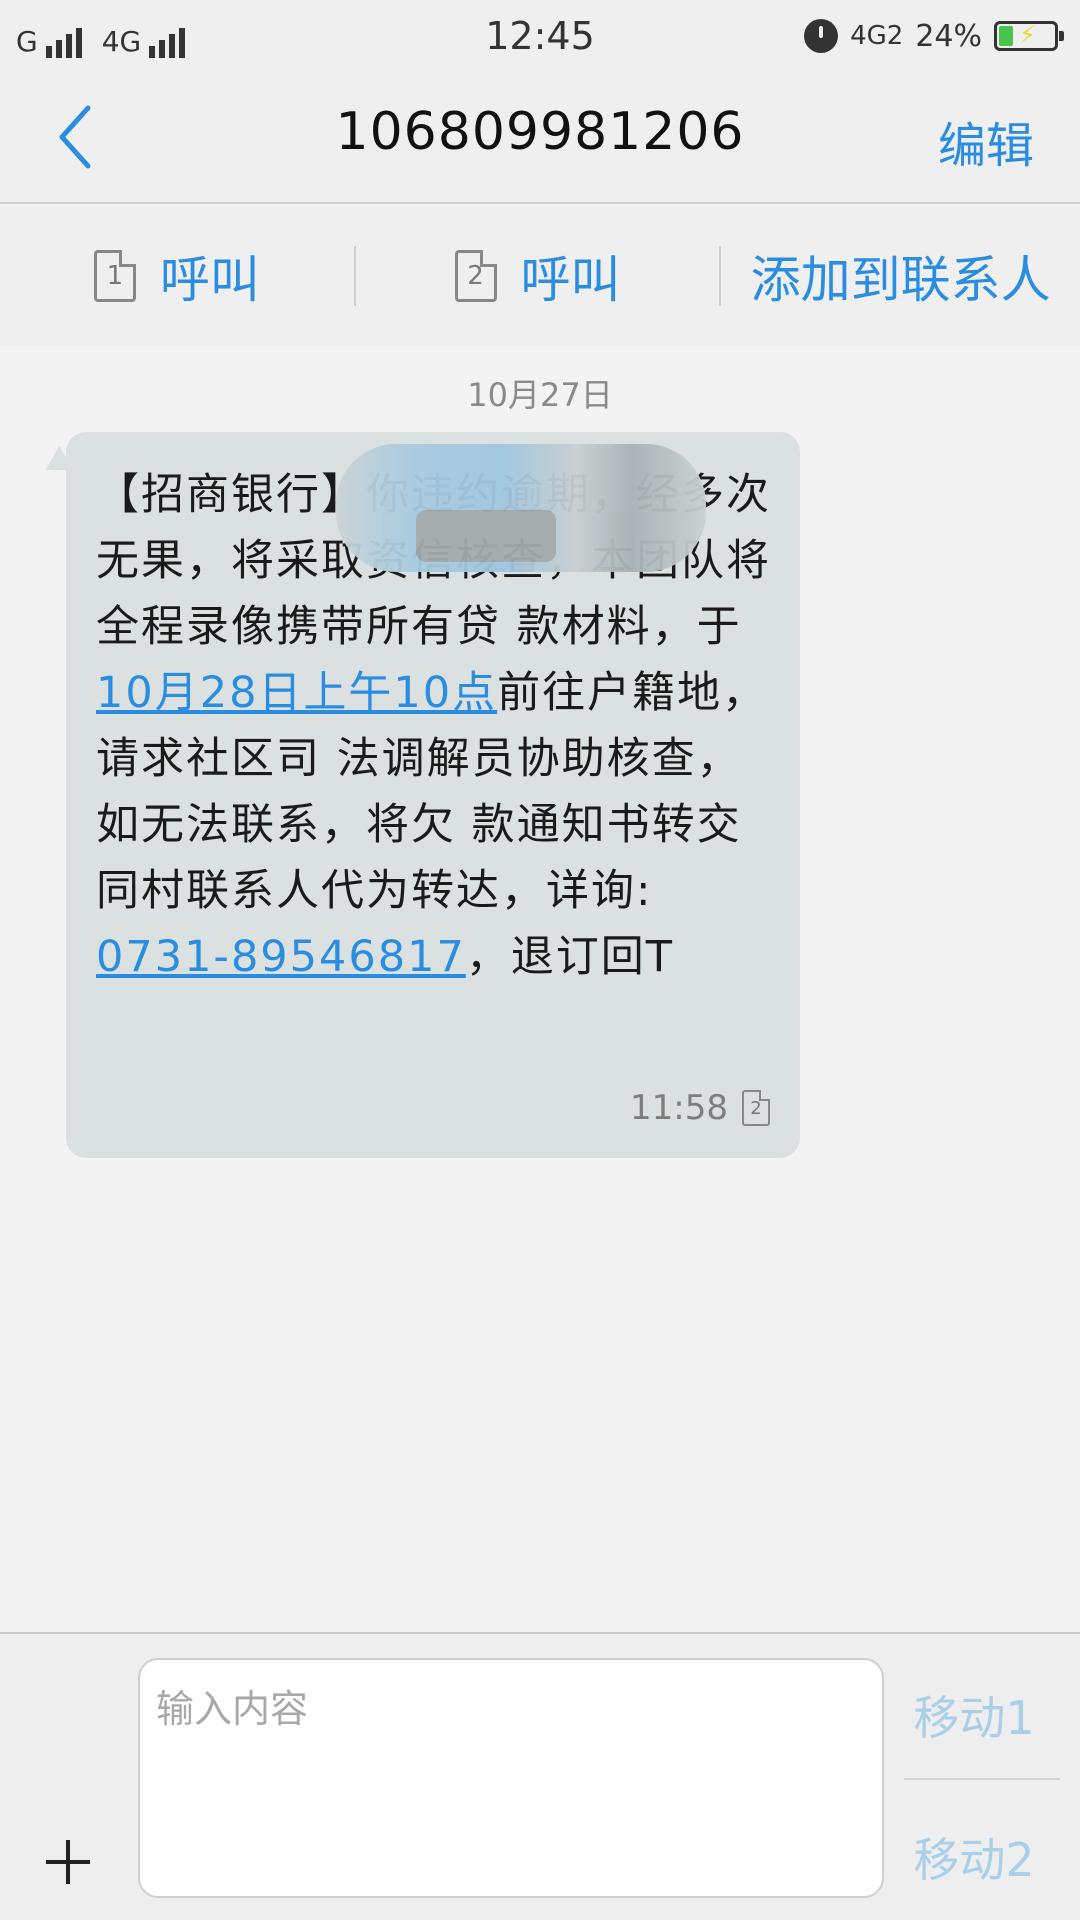 This screenshot has width=1080, height=1920. I want to click on call-sim2-button: 2 呼叫, so click(538, 276).